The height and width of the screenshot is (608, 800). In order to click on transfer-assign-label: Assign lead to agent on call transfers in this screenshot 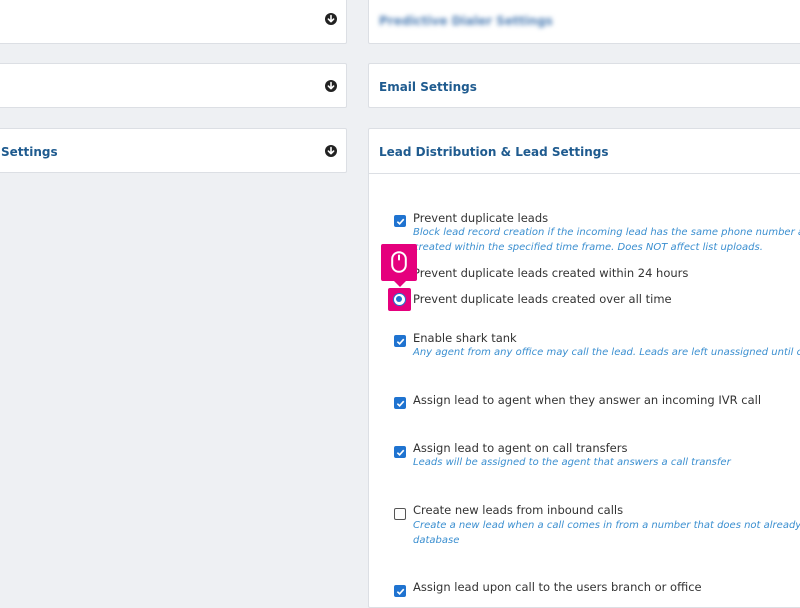, I will do `click(520, 448)`.